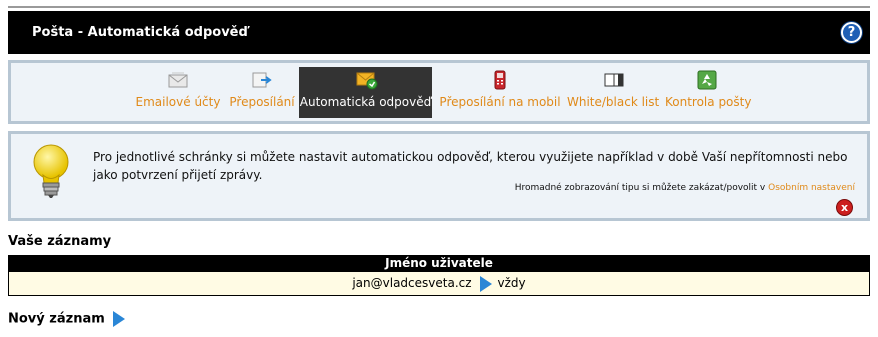  I want to click on column-header-username: Jméno uživatele, so click(439, 263).